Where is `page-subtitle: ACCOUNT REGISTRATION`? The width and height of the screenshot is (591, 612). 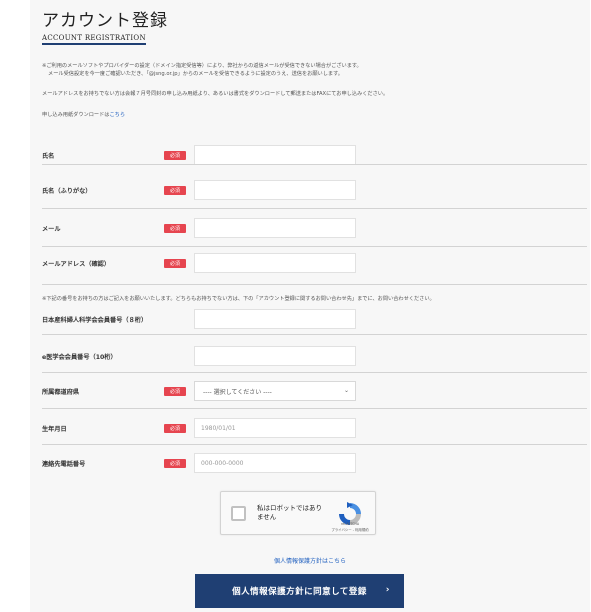 page-subtitle: ACCOUNT REGISTRATION is located at coordinates (94, 38).